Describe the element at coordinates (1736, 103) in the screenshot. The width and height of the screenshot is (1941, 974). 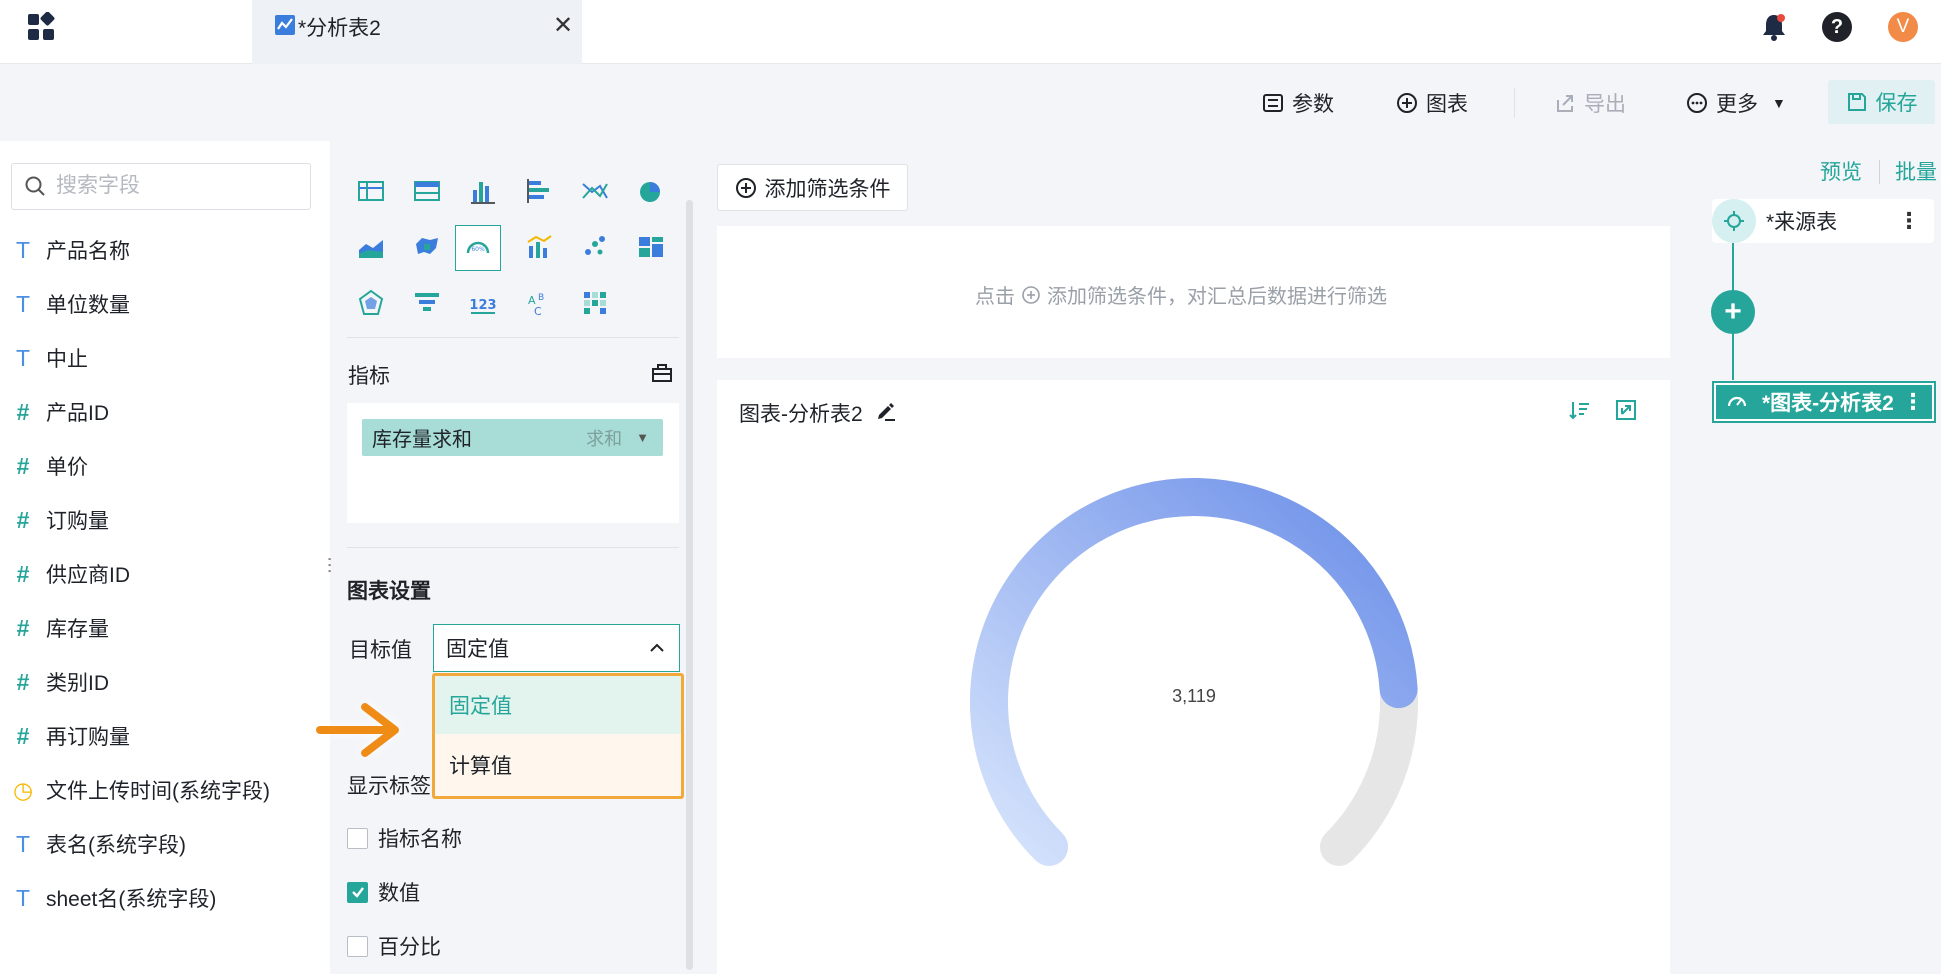
I see `more-button: 更多 ▼` at that location.